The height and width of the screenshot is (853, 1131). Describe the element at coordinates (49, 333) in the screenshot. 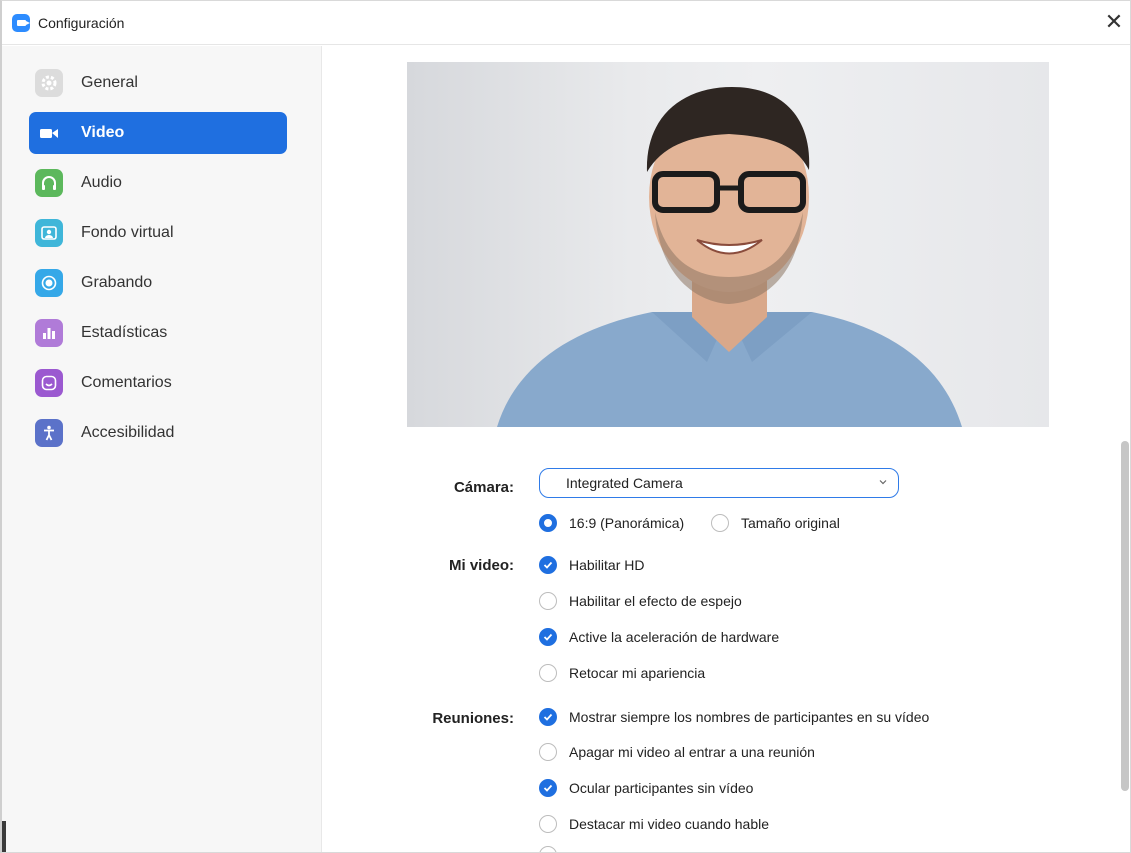

I see `bar-chart-icon` at that location.